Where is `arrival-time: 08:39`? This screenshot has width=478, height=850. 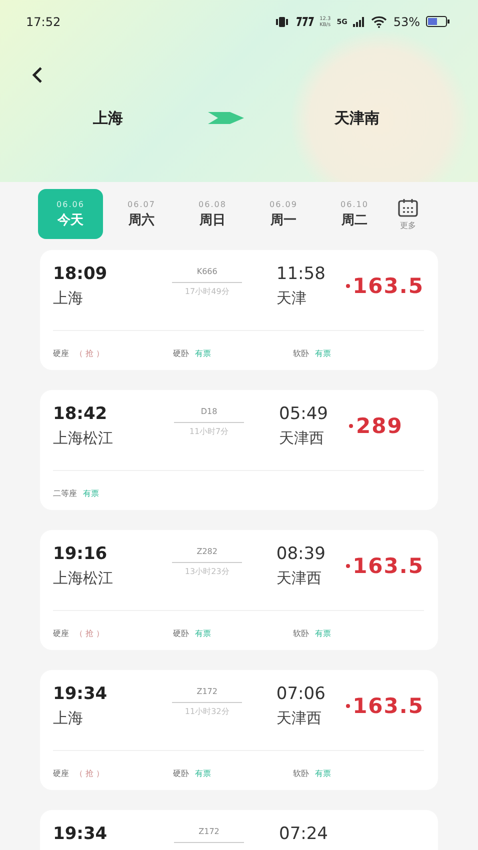 arrival-time: 08:39 is located at coordinates (301, 554).